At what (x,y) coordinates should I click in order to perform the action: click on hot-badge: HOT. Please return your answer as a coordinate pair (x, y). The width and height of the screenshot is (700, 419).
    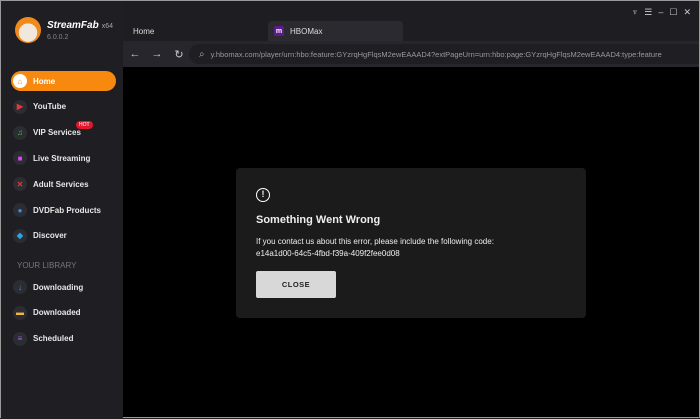
    Looking at the image, I should click on (84, 124).